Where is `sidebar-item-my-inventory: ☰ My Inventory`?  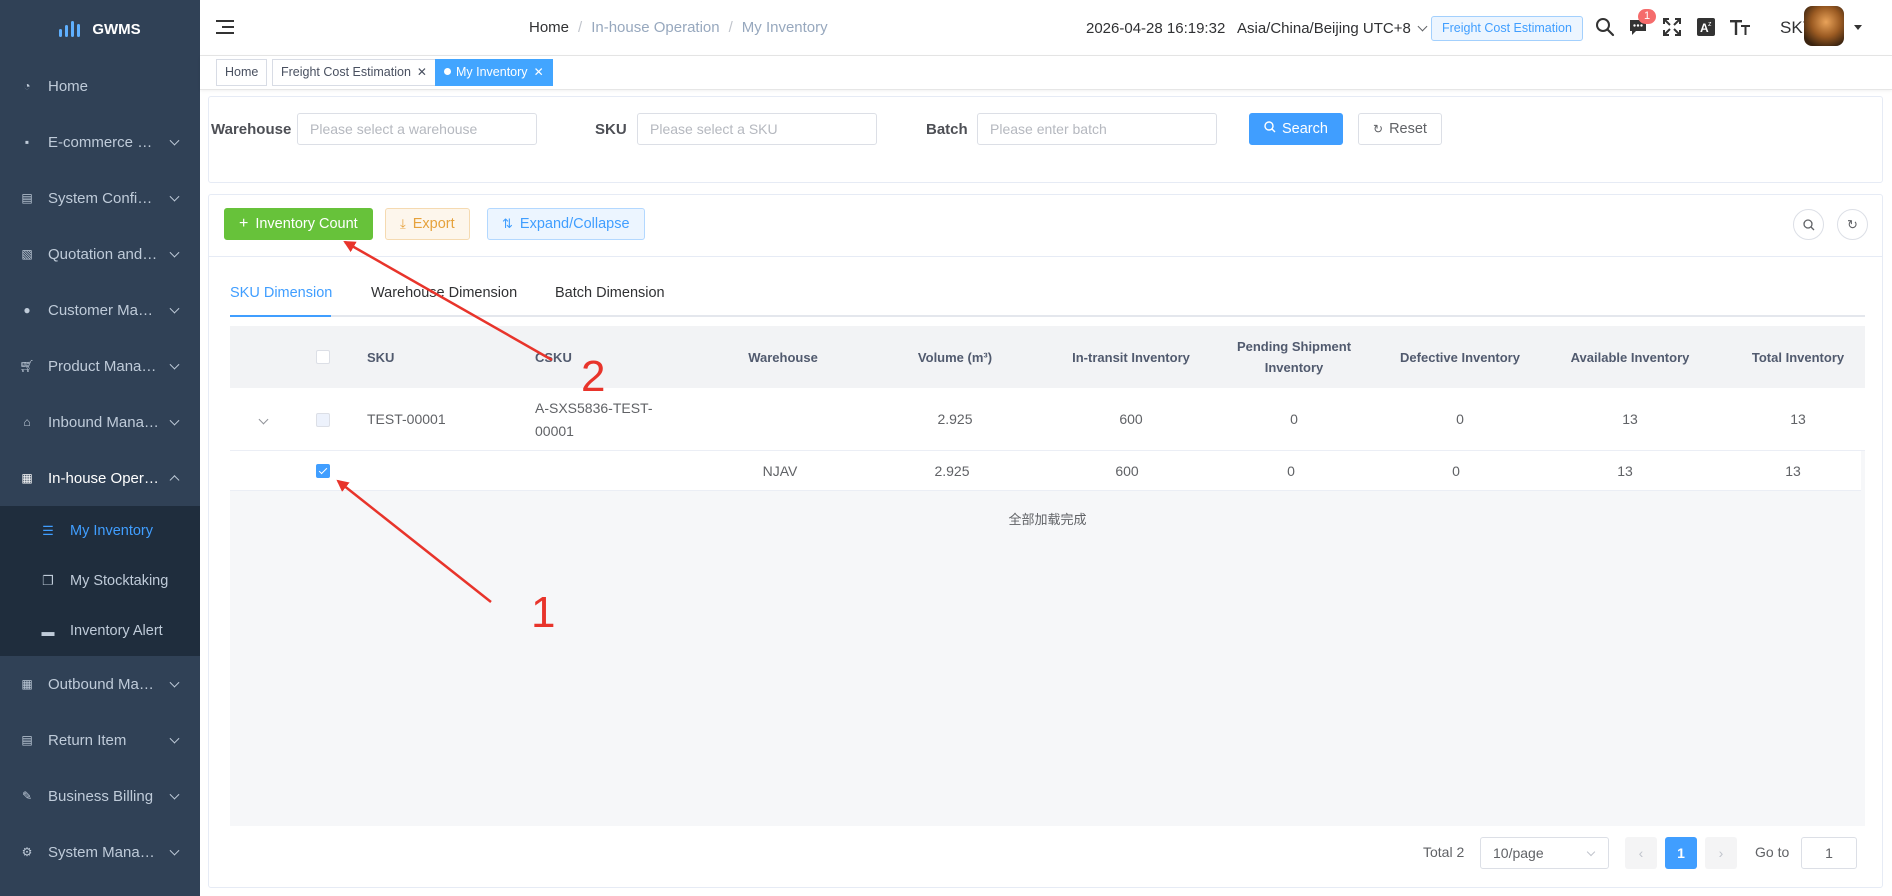 sidebar-item-my-inventory: ☰ My Inventory is located at coordinates (100, 531).